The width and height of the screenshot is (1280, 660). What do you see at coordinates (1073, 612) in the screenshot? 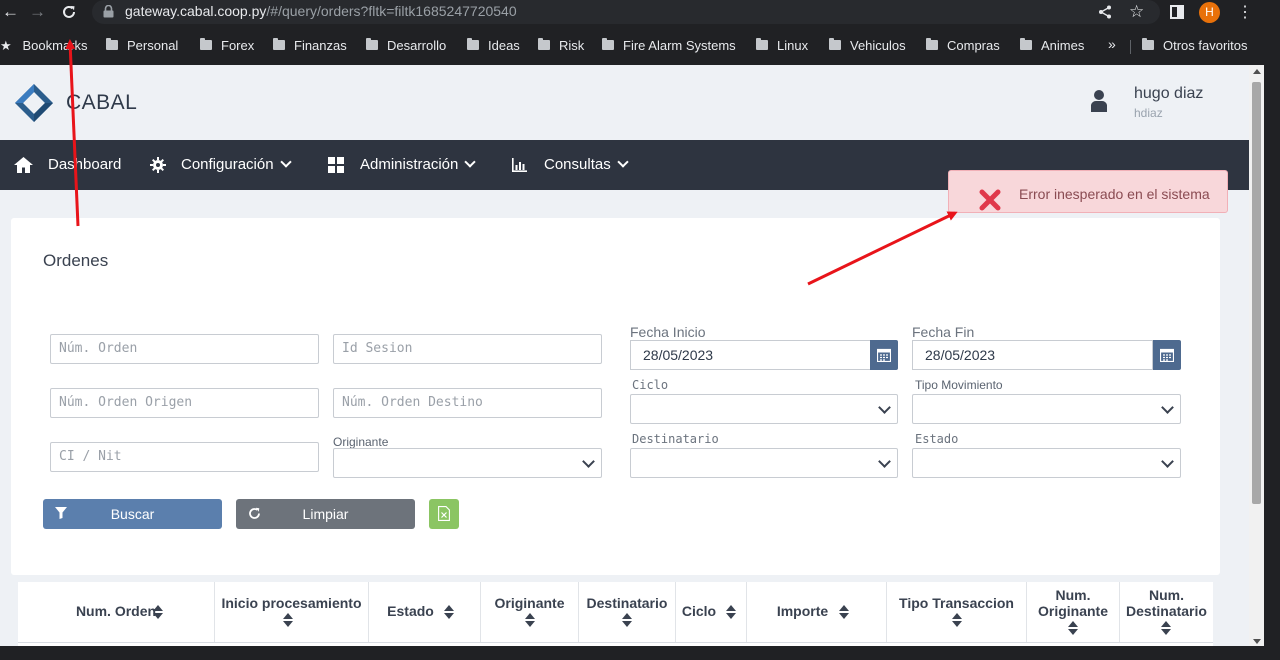
I see `col-num-originante: Num. Originante` at bounding box center [1073, 612].